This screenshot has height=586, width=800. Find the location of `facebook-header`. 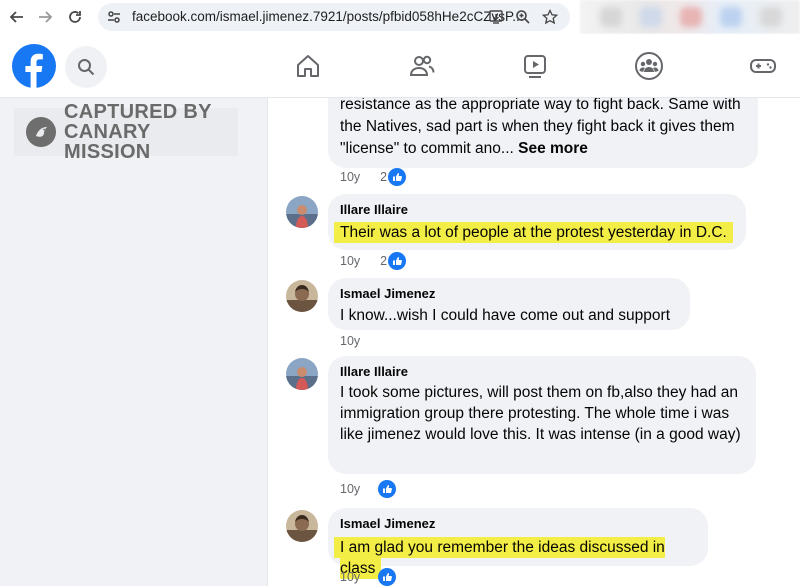

facebook-header is located at coordinates (400, 66).